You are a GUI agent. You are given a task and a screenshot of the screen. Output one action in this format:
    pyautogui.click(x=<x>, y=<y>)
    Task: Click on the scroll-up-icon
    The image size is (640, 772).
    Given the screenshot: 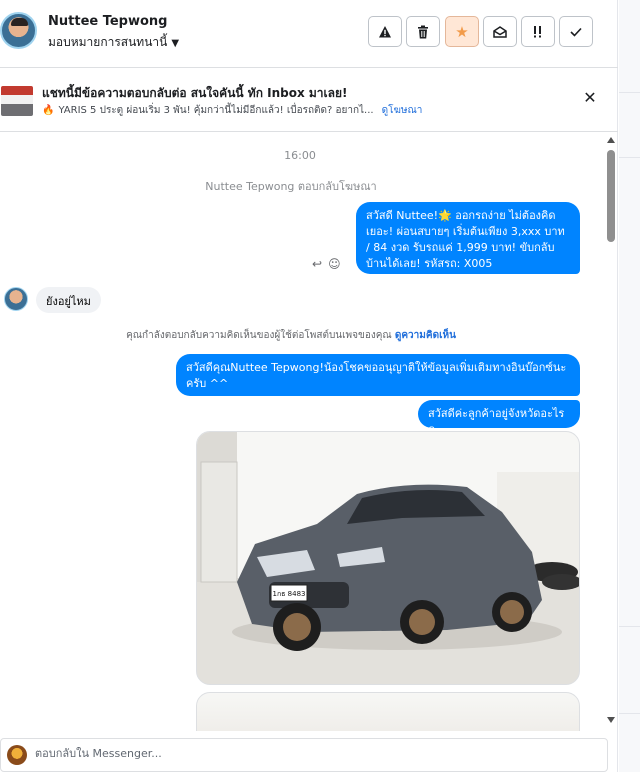 What is the action you would take?
    pyautogui.click(x=611, y=140)
    